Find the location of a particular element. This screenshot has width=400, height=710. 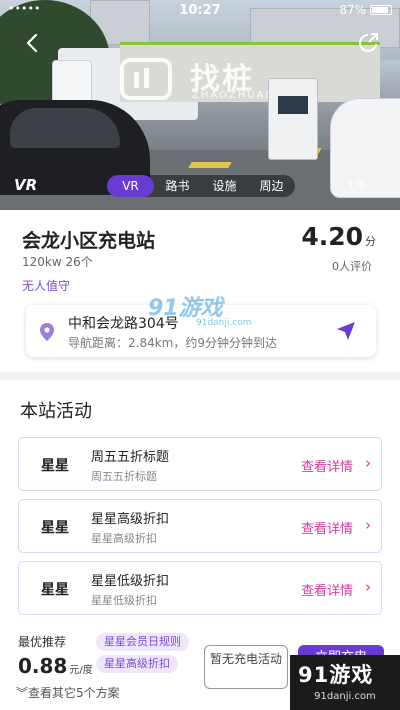

activities-title: 本站活动 is located at coordinates (56, 411).